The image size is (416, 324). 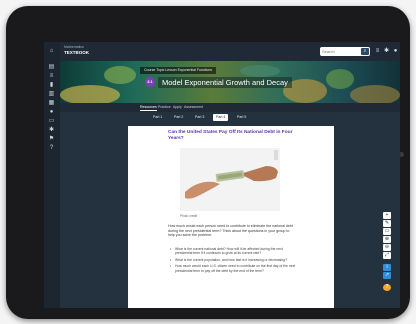 I want to click on home-icon: ⌂, so click(x=51, y=51).